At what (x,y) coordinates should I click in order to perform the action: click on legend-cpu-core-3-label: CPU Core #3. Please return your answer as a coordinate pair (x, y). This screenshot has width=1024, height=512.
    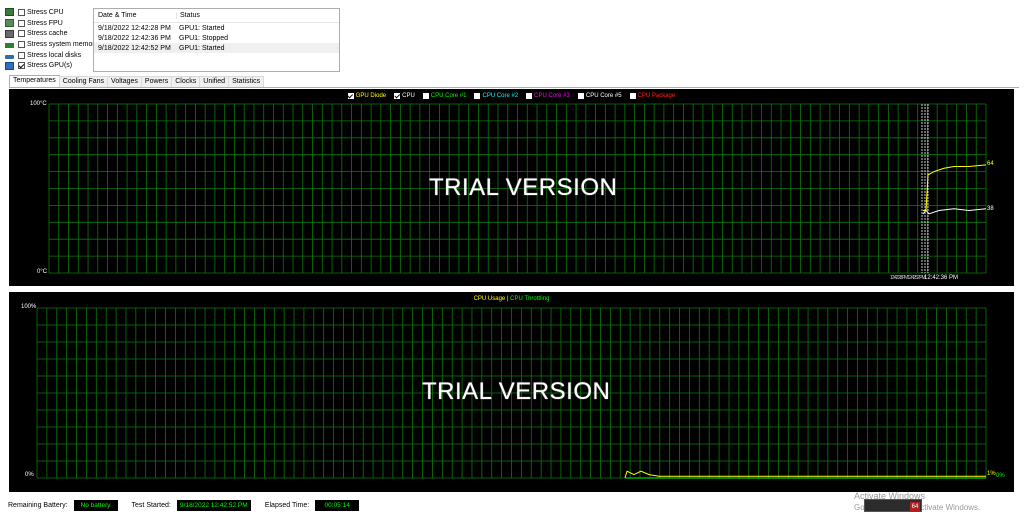
    Looking at the image, I should click on (552, 96).